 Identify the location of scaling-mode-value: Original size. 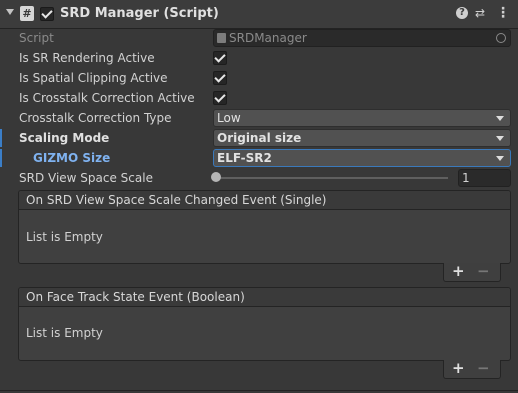
(259, 138).